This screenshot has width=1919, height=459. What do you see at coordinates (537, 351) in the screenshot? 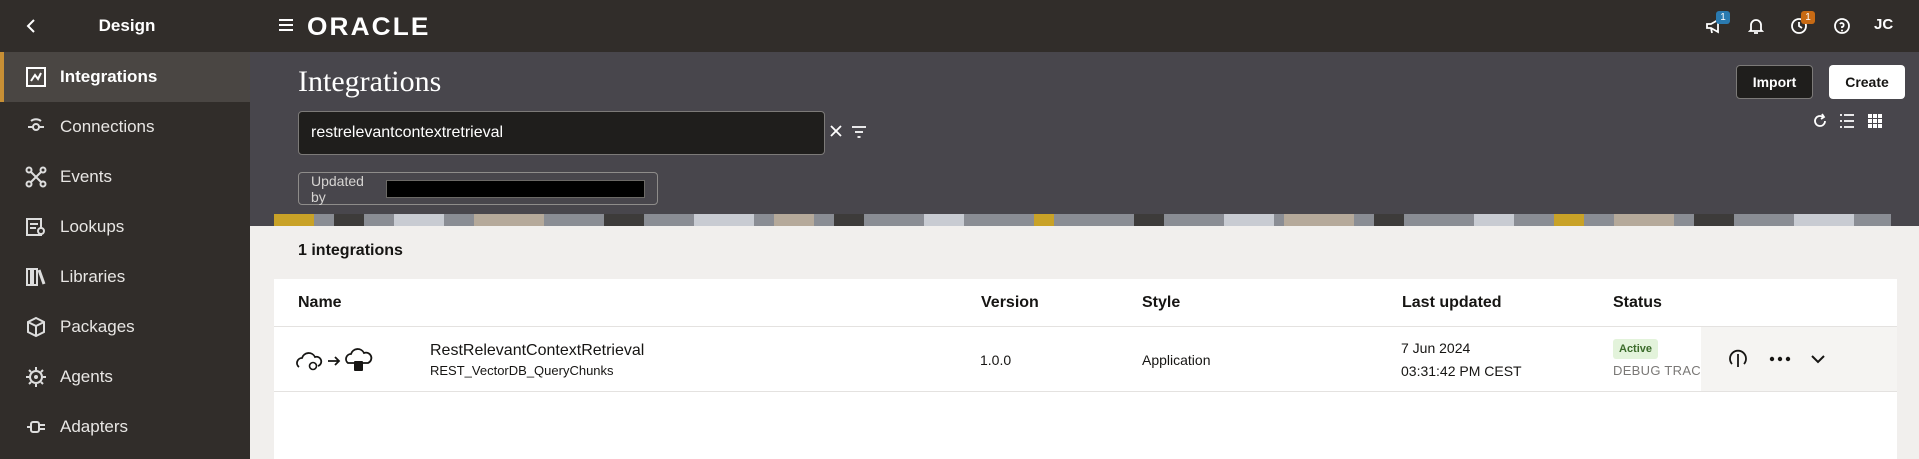
I see `integration-name: RestRelevantContextRetrieval` at bounding box center [537, 351].